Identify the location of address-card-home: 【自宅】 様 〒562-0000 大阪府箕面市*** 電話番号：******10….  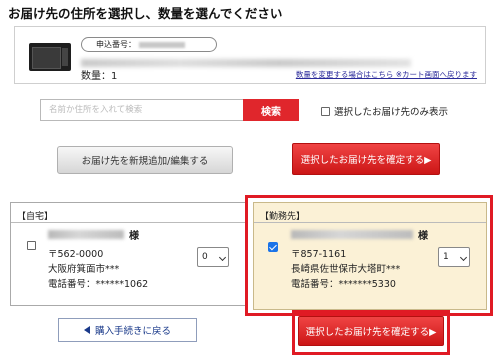
(128, 254).